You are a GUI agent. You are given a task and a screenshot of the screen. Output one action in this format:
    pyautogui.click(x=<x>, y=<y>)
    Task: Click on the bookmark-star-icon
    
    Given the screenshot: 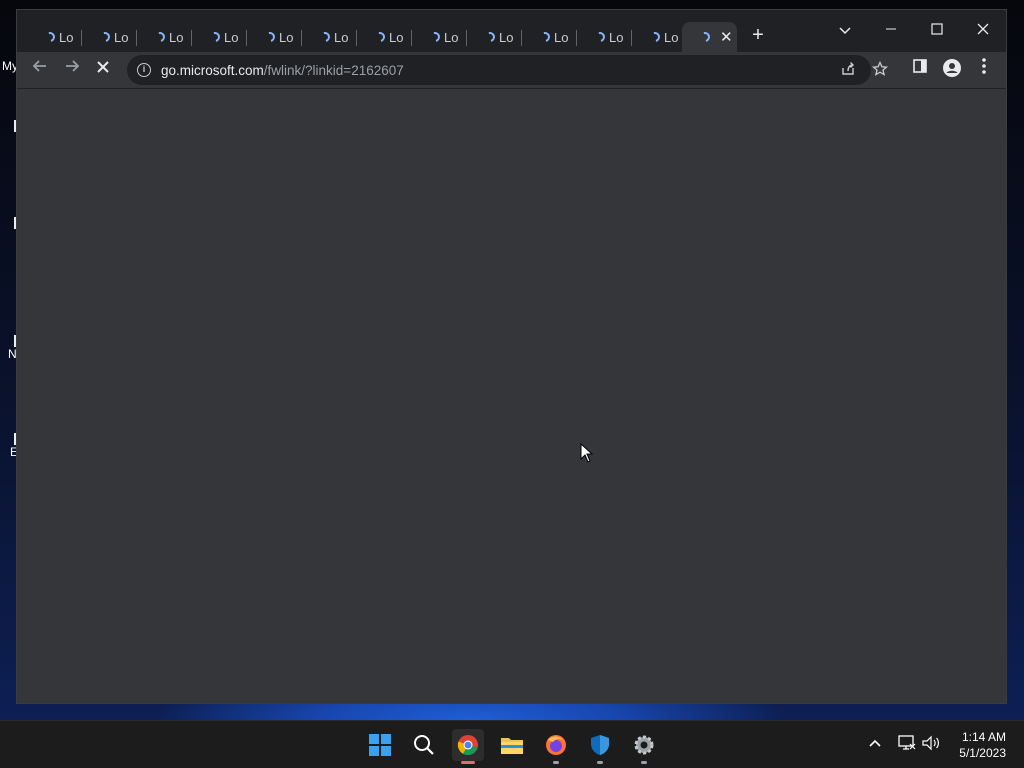 What is the action you would take?
    pyautogui.click(x=880, y=72)
    